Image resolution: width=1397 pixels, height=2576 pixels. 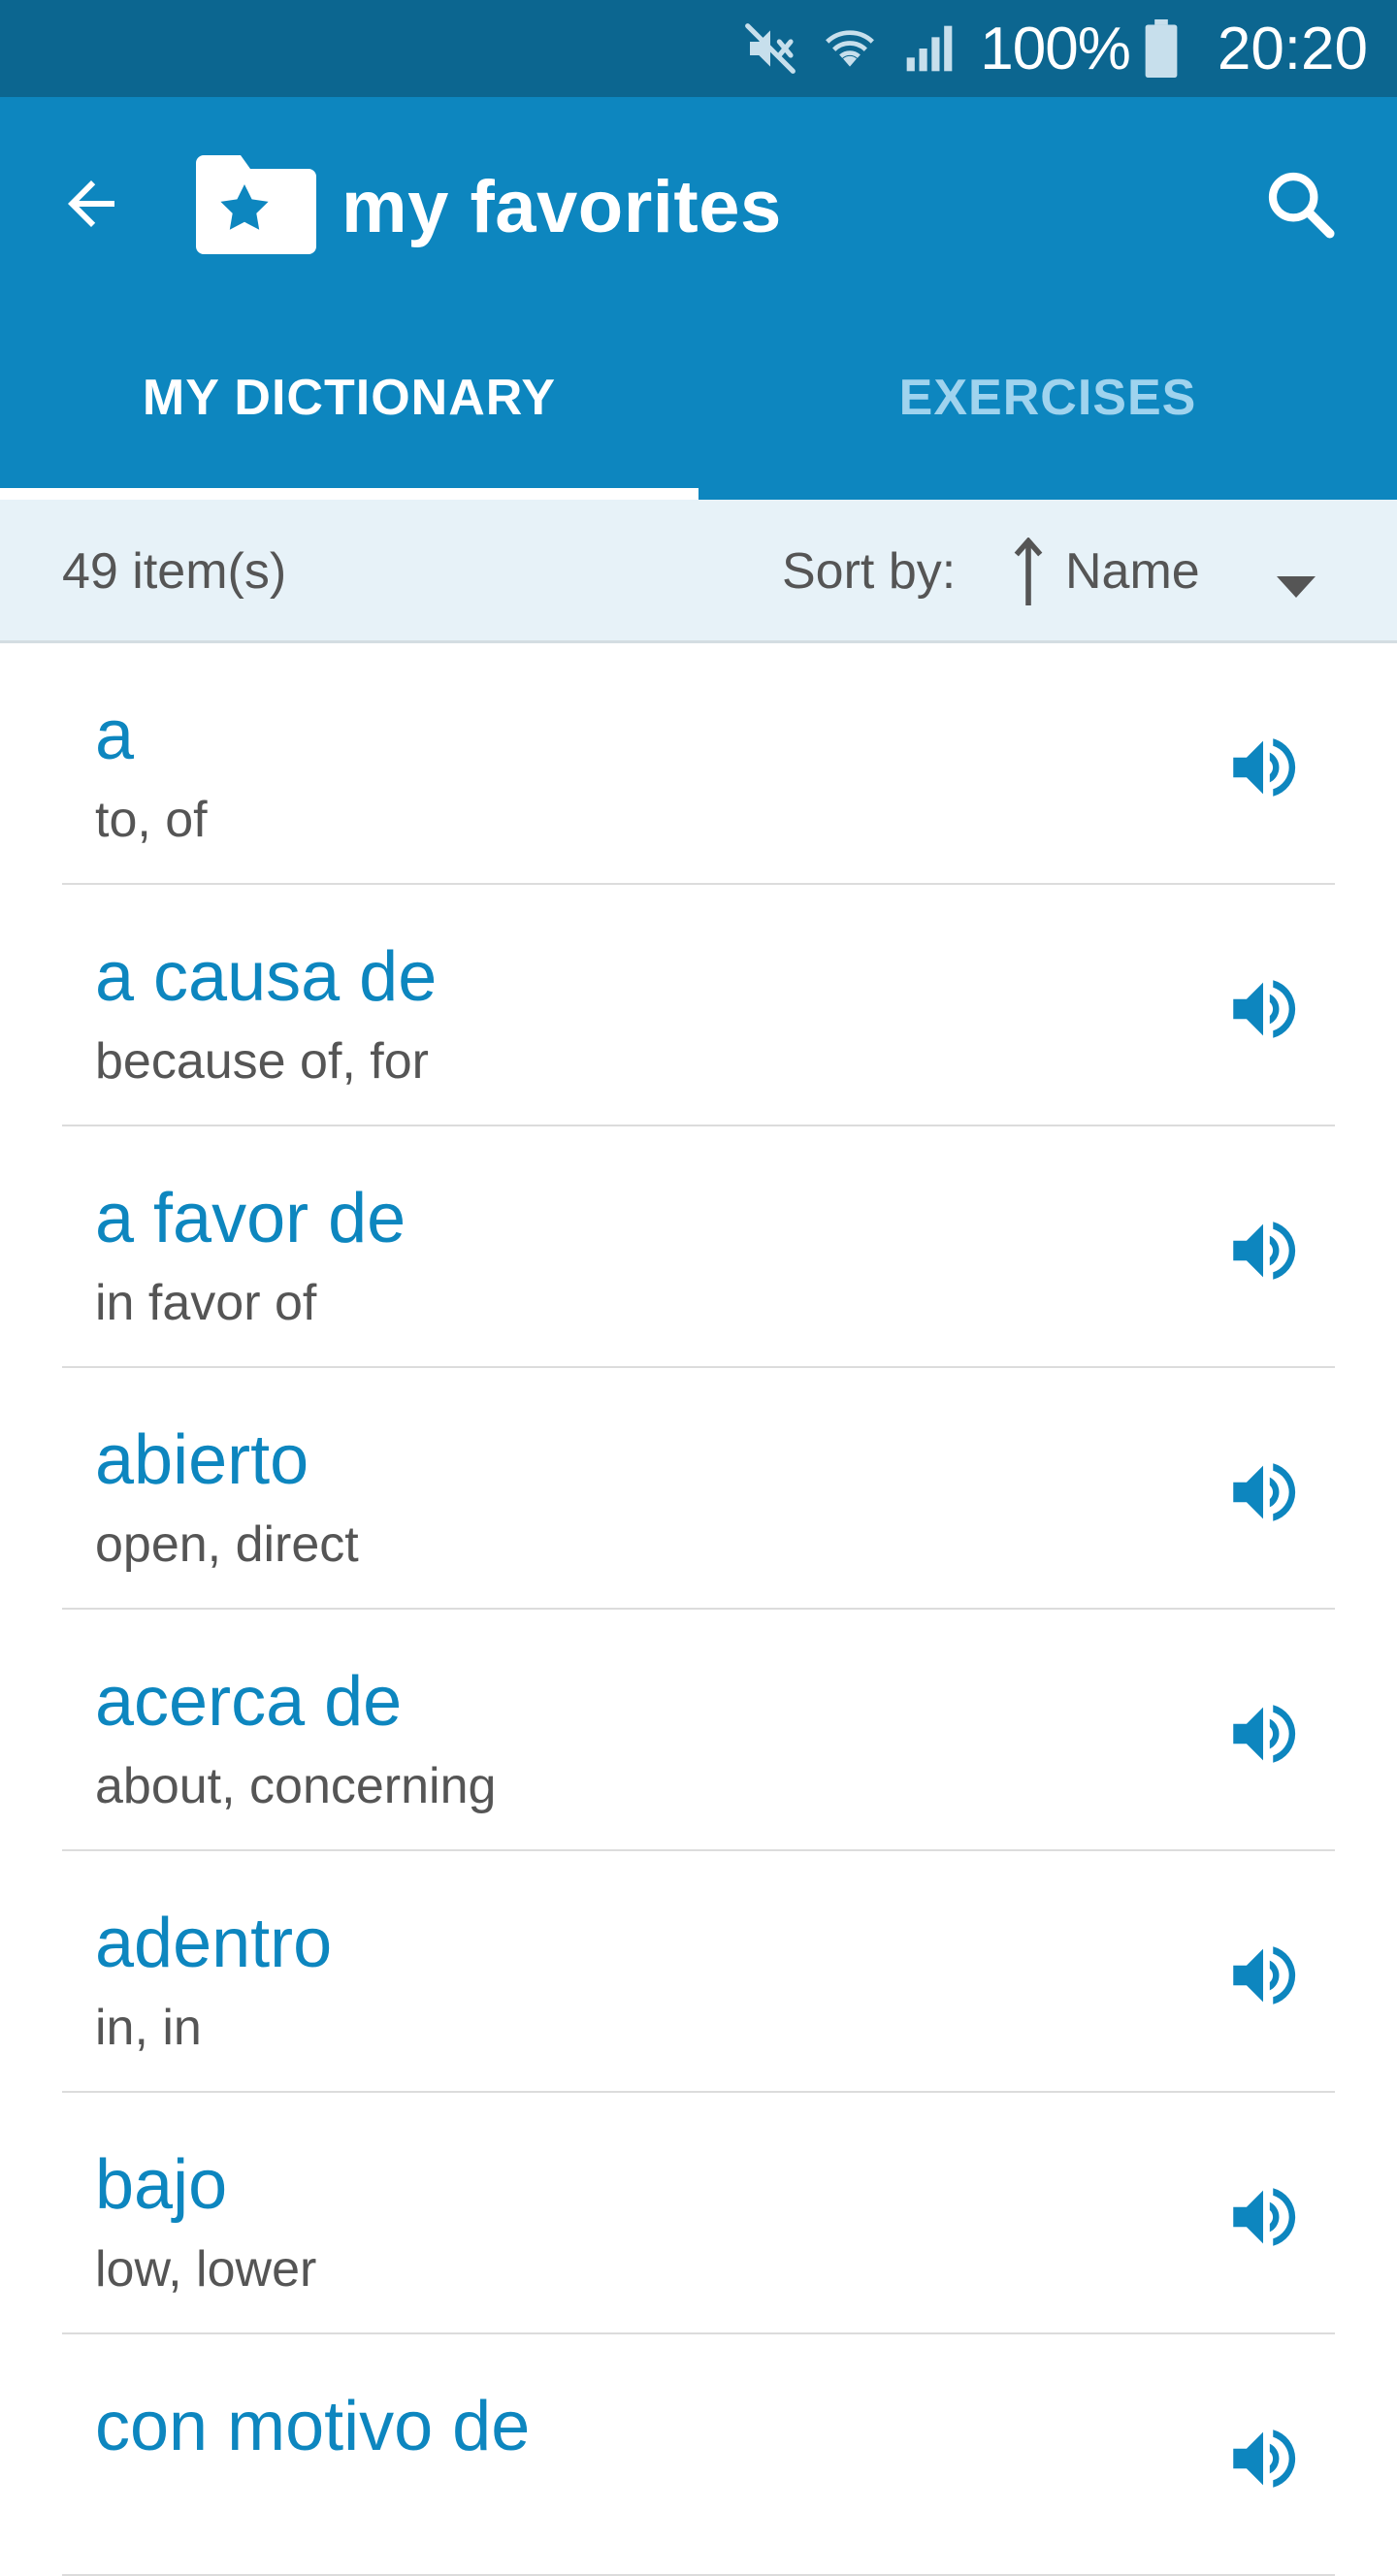 What do you see at coordinates (698, 2455) in the screenshot?
I see `list-item: con motivo de` at bounding box center [698, 2455].